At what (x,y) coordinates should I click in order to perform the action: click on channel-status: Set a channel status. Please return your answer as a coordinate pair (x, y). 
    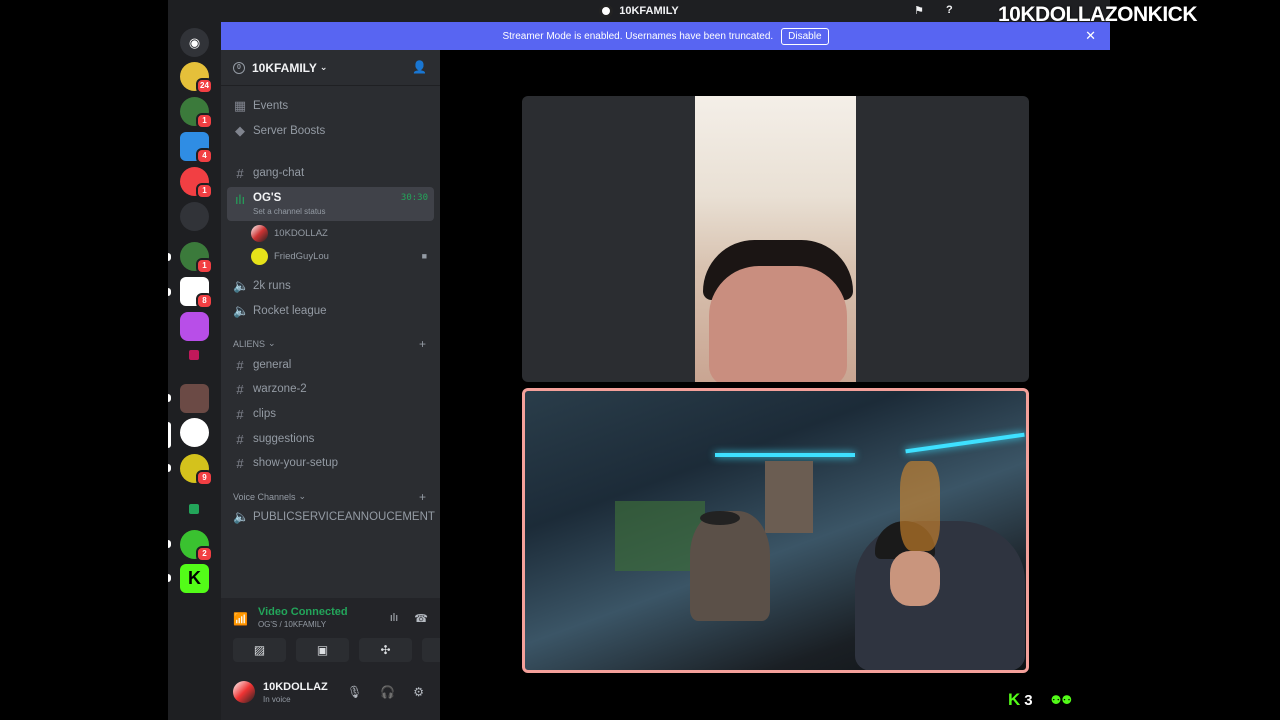
    Looking at the image, I should click on (289, 211).